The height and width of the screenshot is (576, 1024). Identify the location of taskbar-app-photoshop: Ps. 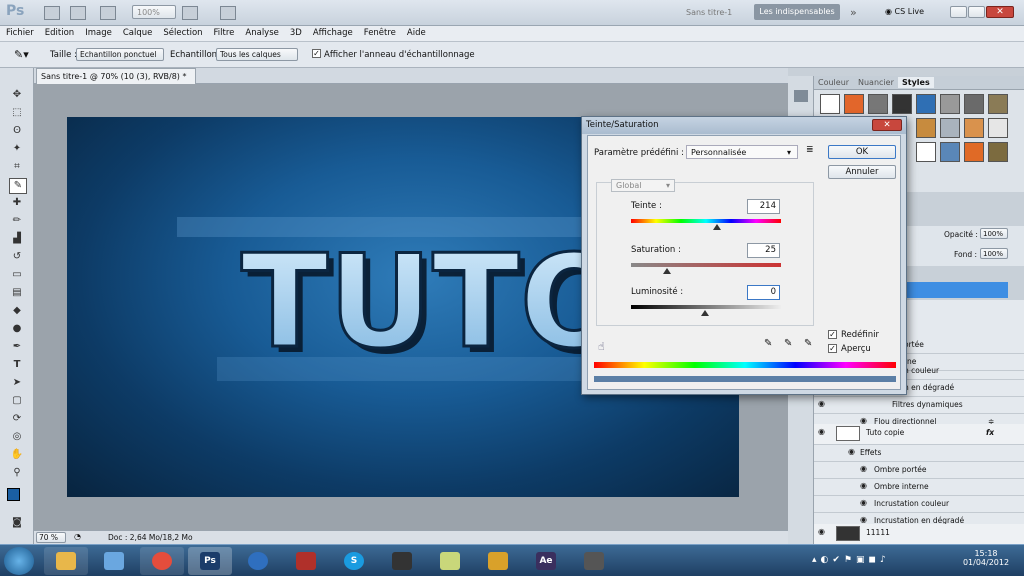
(210, 561).